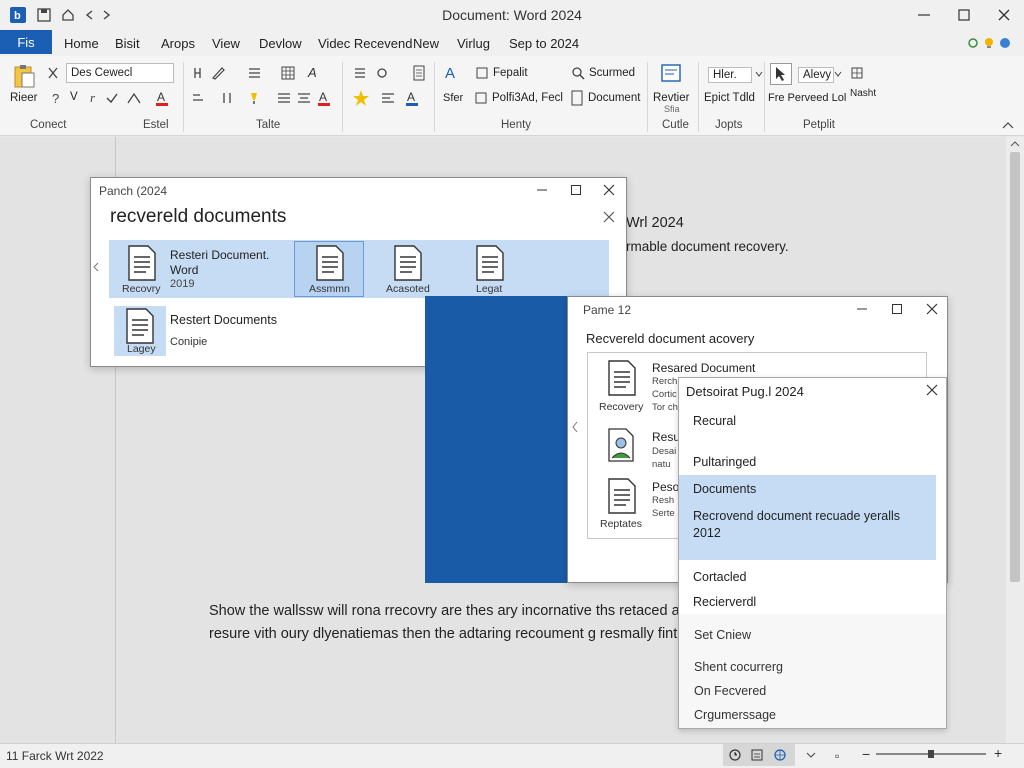  Describe the element at coordinates (714, 421) in the screenshot. I see `popup-item: Recural` at that location.